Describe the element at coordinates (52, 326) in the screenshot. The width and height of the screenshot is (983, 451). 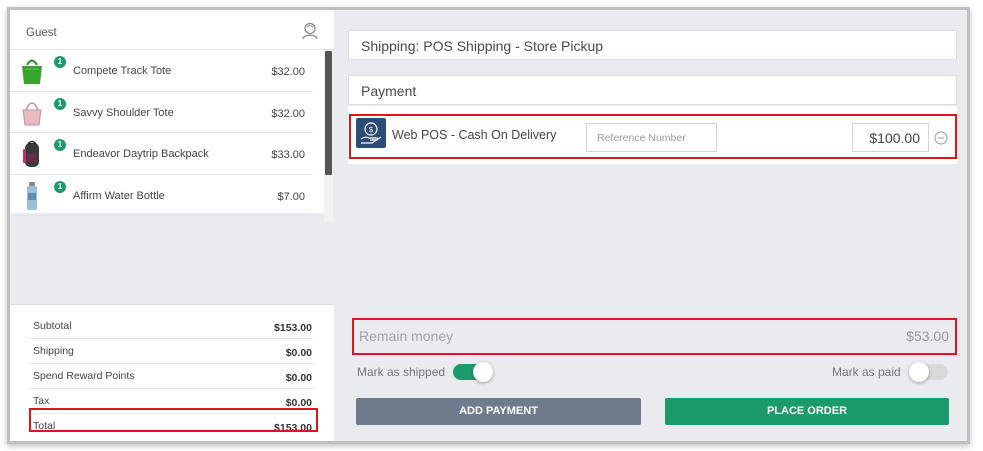
I see `subtotal-label: Subtotal` at that location.